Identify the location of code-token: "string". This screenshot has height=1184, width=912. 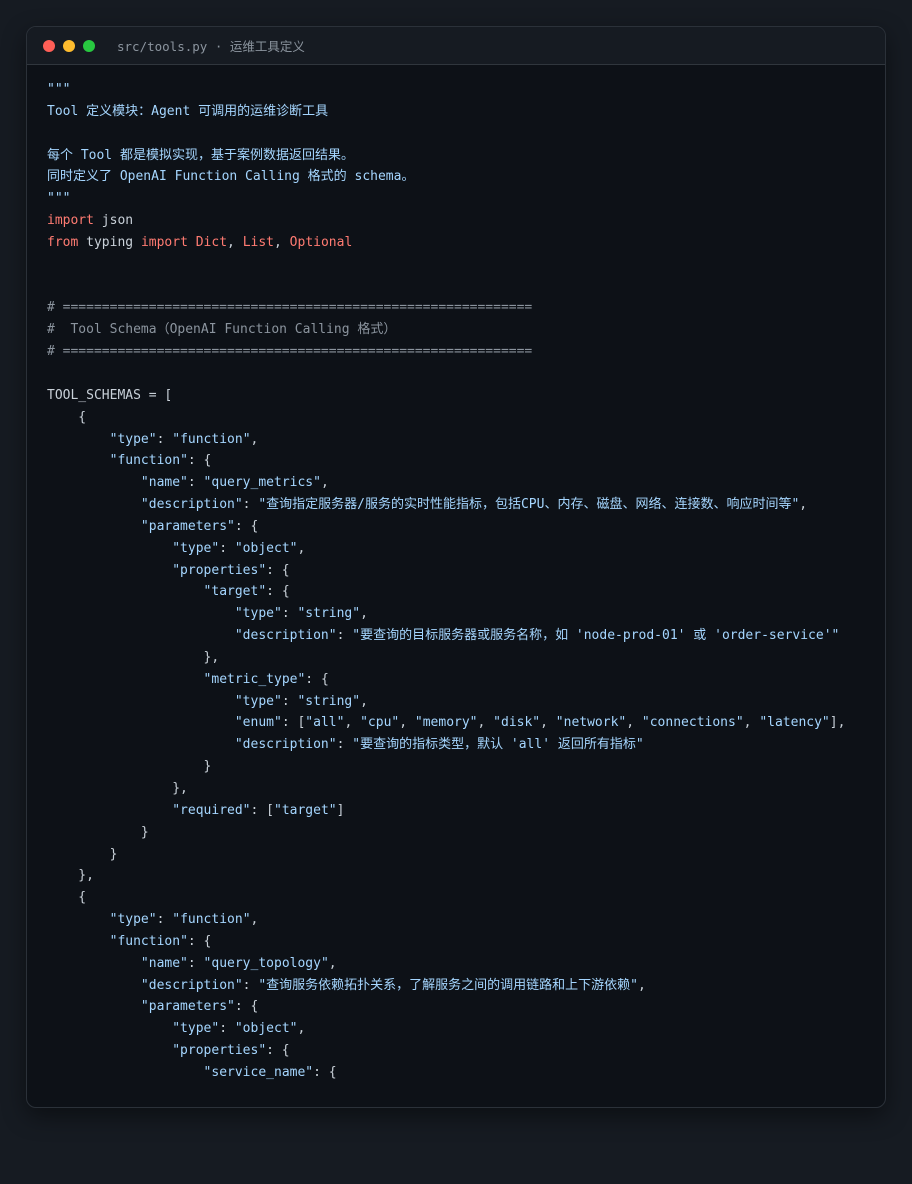
(329, 614).